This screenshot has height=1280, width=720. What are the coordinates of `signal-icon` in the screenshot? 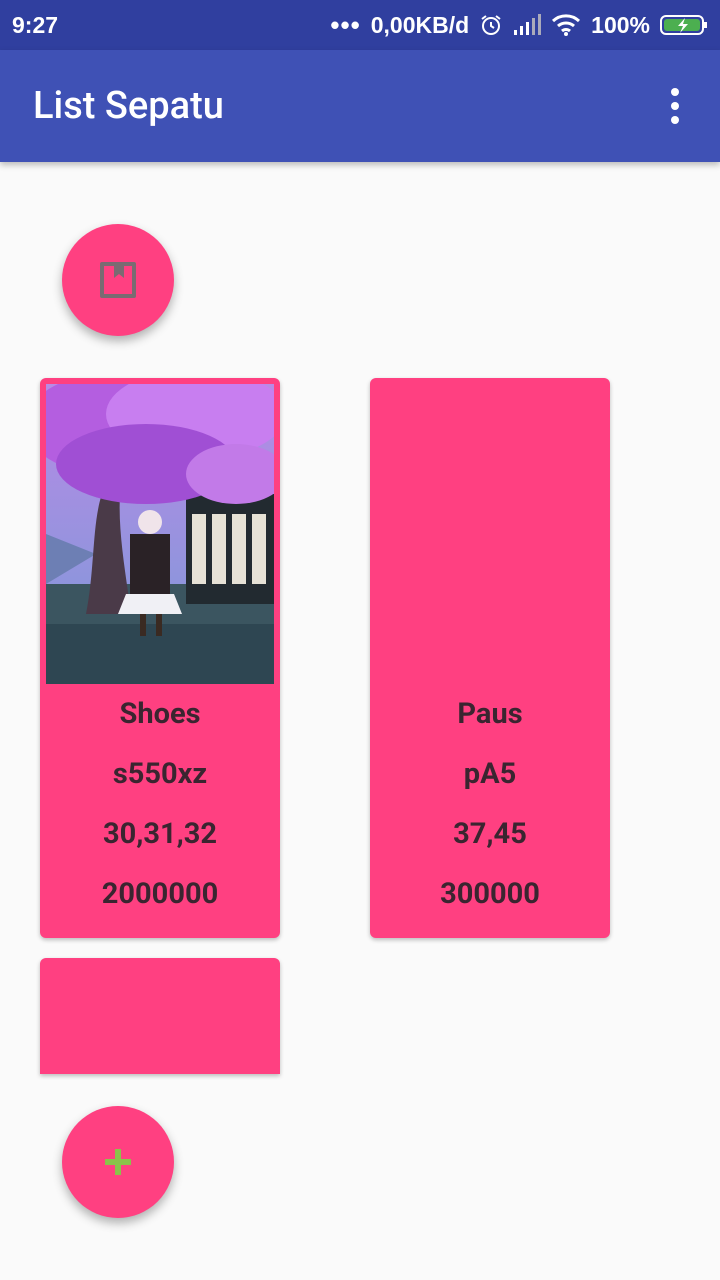 It's located at (527, 25).